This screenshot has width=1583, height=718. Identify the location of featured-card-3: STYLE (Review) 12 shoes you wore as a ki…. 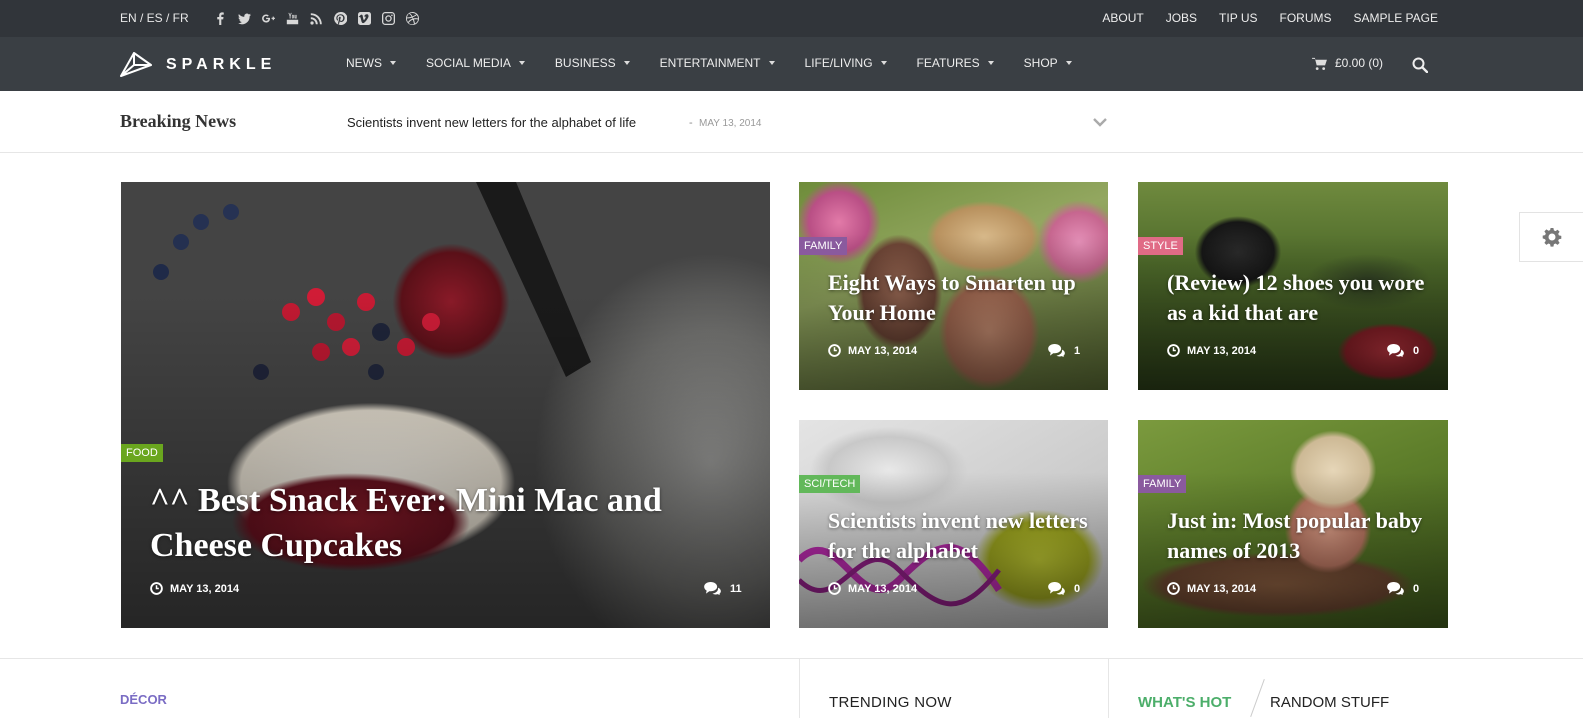
(1293, 286).